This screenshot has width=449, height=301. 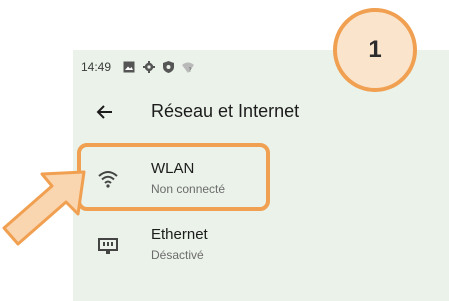 What do you see at coordinates (149, 67) in the screenshot?
I see `gear-icon` at bounding box center [149, 67].